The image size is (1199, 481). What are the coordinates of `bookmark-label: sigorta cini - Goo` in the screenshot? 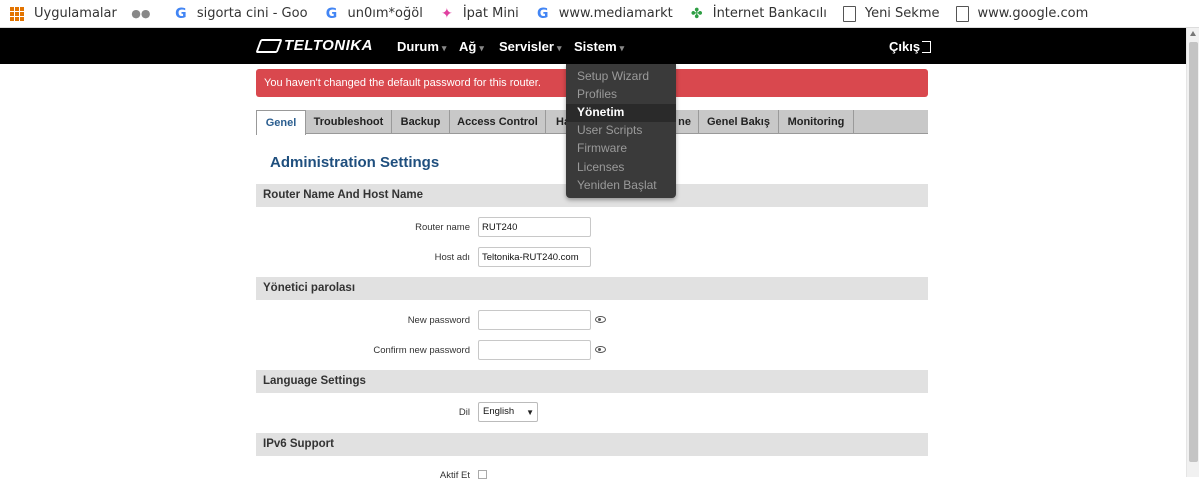 It's located at (252, 13).